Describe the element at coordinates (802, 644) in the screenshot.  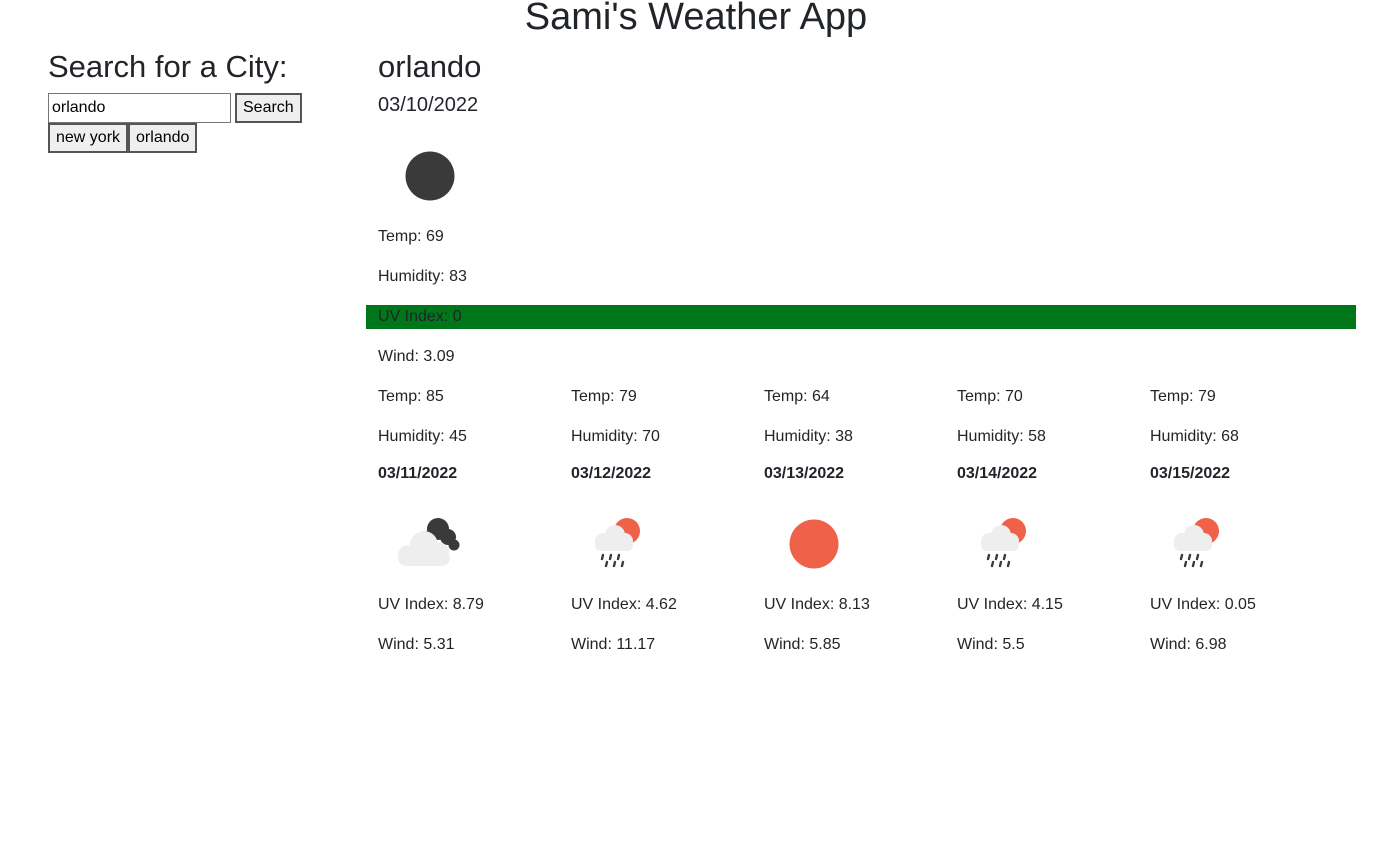
I see `forecast-wind: Wind: 5.85` at that location.